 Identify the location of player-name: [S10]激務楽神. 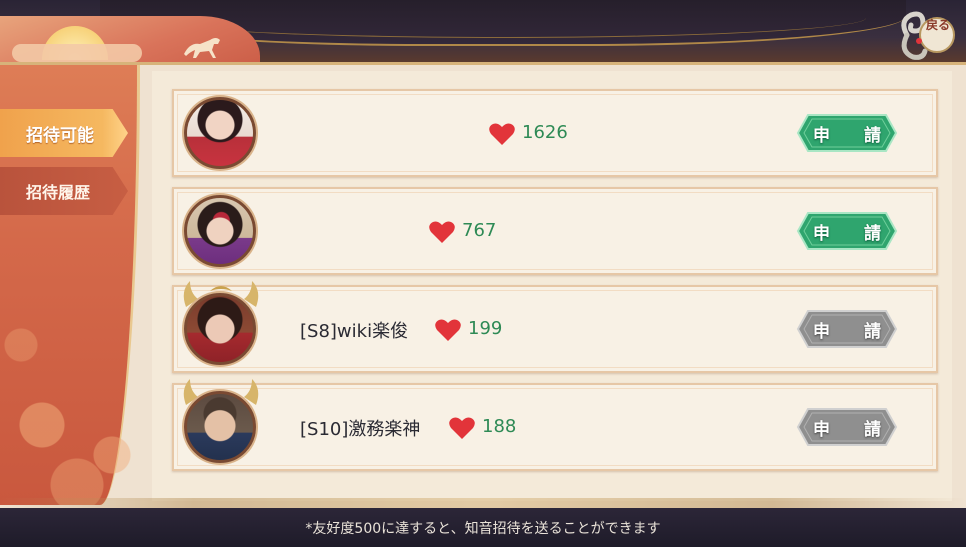
(360, 429).